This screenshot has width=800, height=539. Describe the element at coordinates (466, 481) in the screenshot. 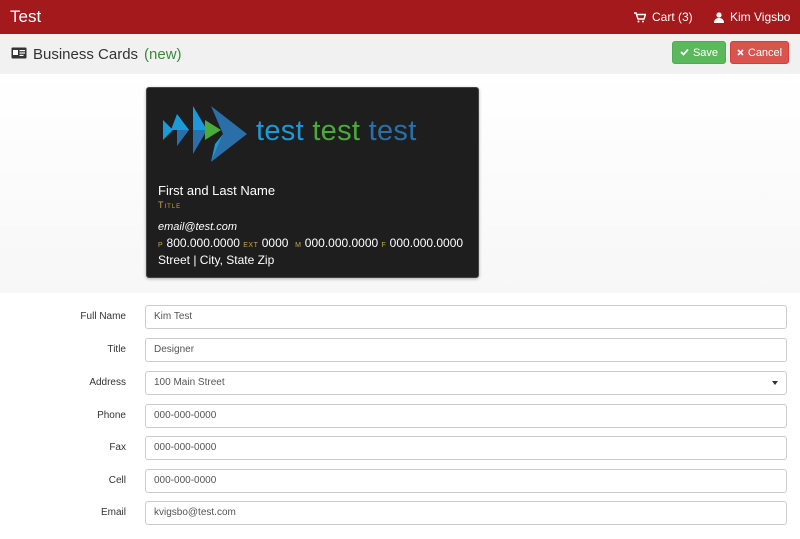

I see `cell-input: 000-000-0000` at that location.